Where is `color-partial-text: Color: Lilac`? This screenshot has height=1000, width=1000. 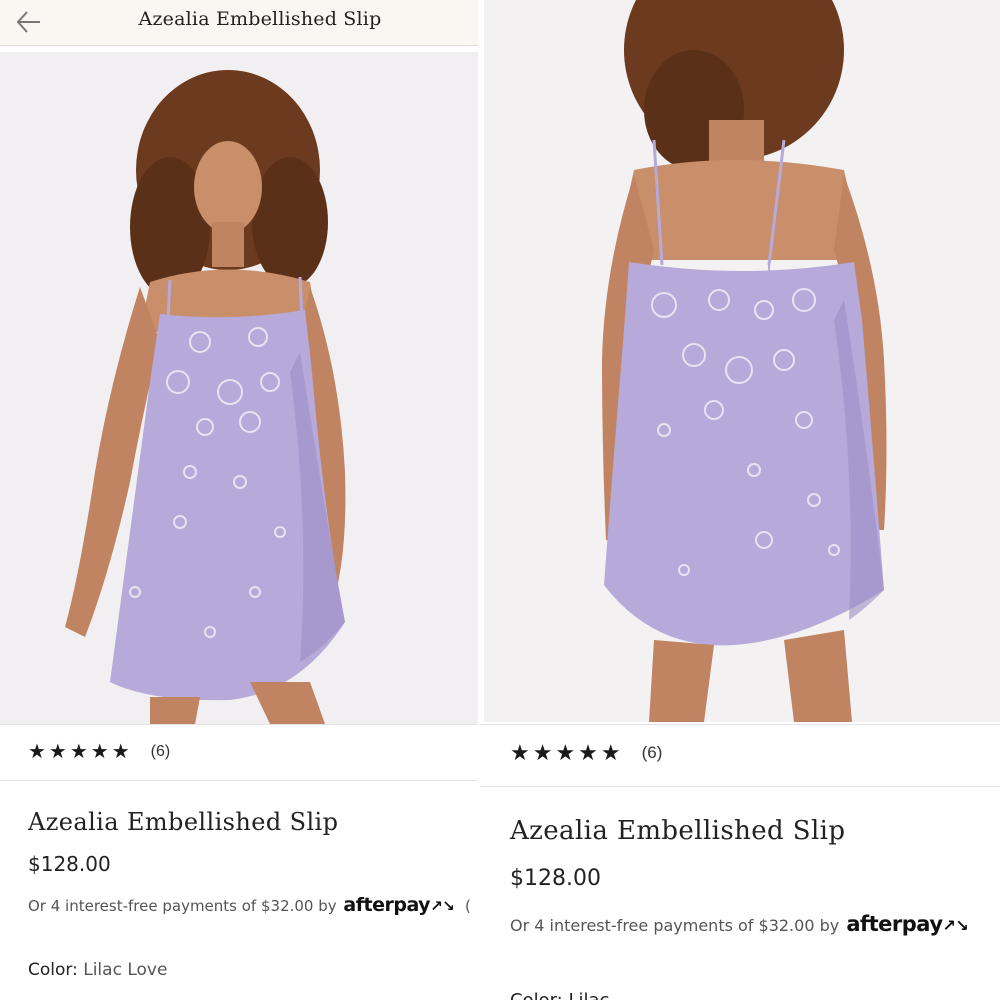
color-partial-text: Color: Lilac is located at coordinates (559, 995).